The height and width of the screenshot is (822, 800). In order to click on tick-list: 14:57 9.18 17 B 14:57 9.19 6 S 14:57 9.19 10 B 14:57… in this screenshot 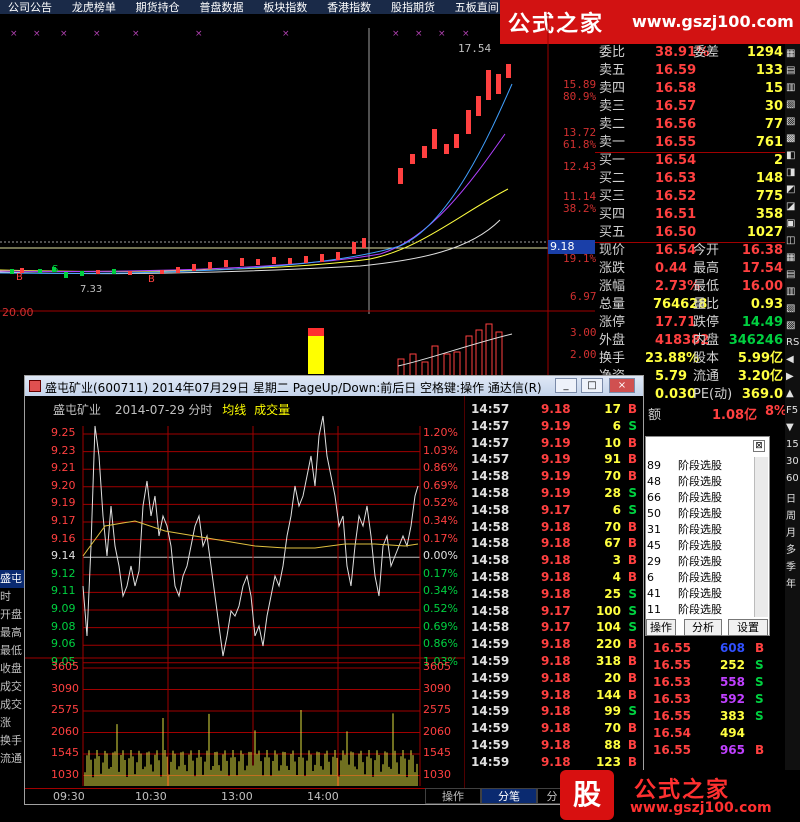, I will do `click(554, 591)`.